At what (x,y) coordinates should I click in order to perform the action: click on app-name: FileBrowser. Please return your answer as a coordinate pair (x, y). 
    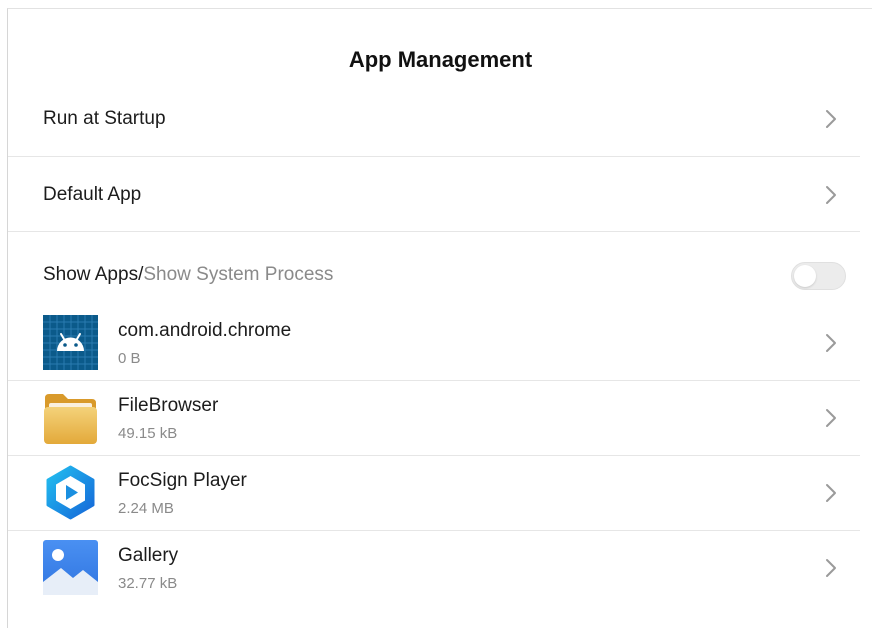
    Looking at the image, I should click on (168, 405).